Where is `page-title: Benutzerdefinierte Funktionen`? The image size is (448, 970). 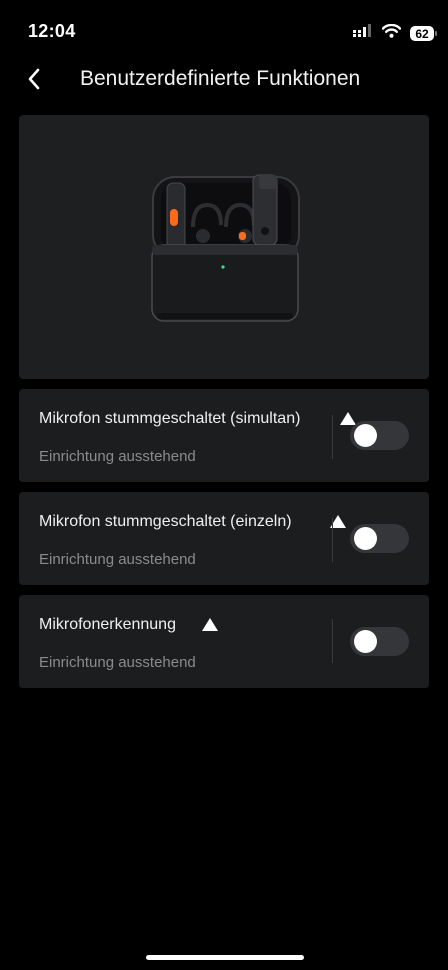 page-title: Benutzerdefinierte Funktionen is located at coordinates (220, 78).